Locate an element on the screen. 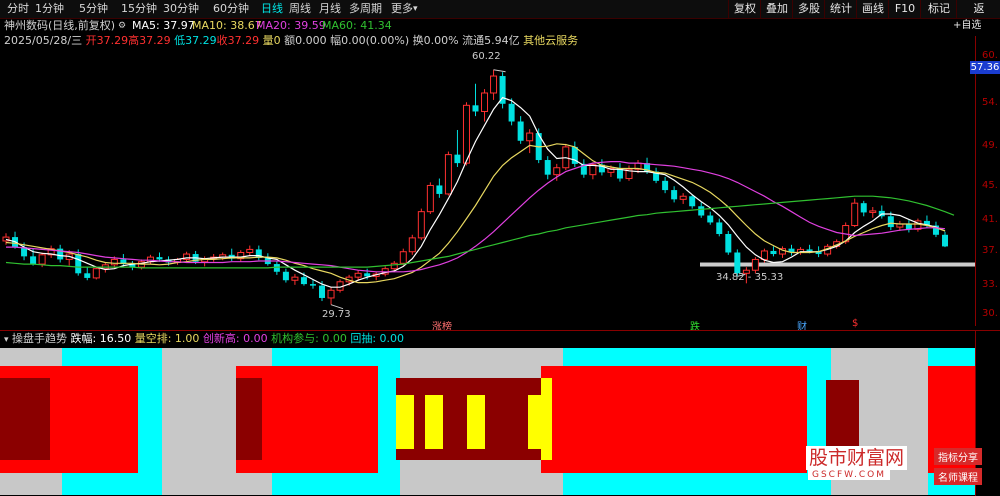 The height and width of the screenshot is (496, 1000). toolbar-button: 画线 is located at coordinates (872, 9).